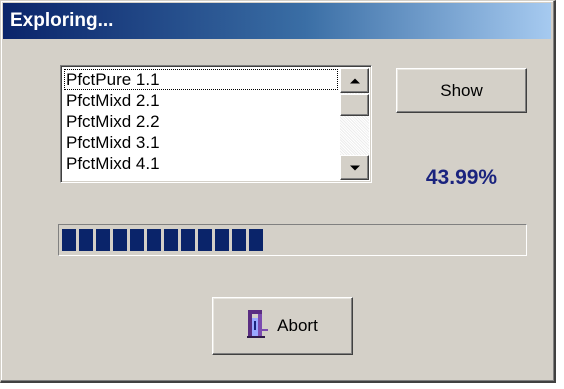  Describe the element at coordinates (201, 79) in the screenshot. I see `list-item: PfctPure 1.1` at that location.